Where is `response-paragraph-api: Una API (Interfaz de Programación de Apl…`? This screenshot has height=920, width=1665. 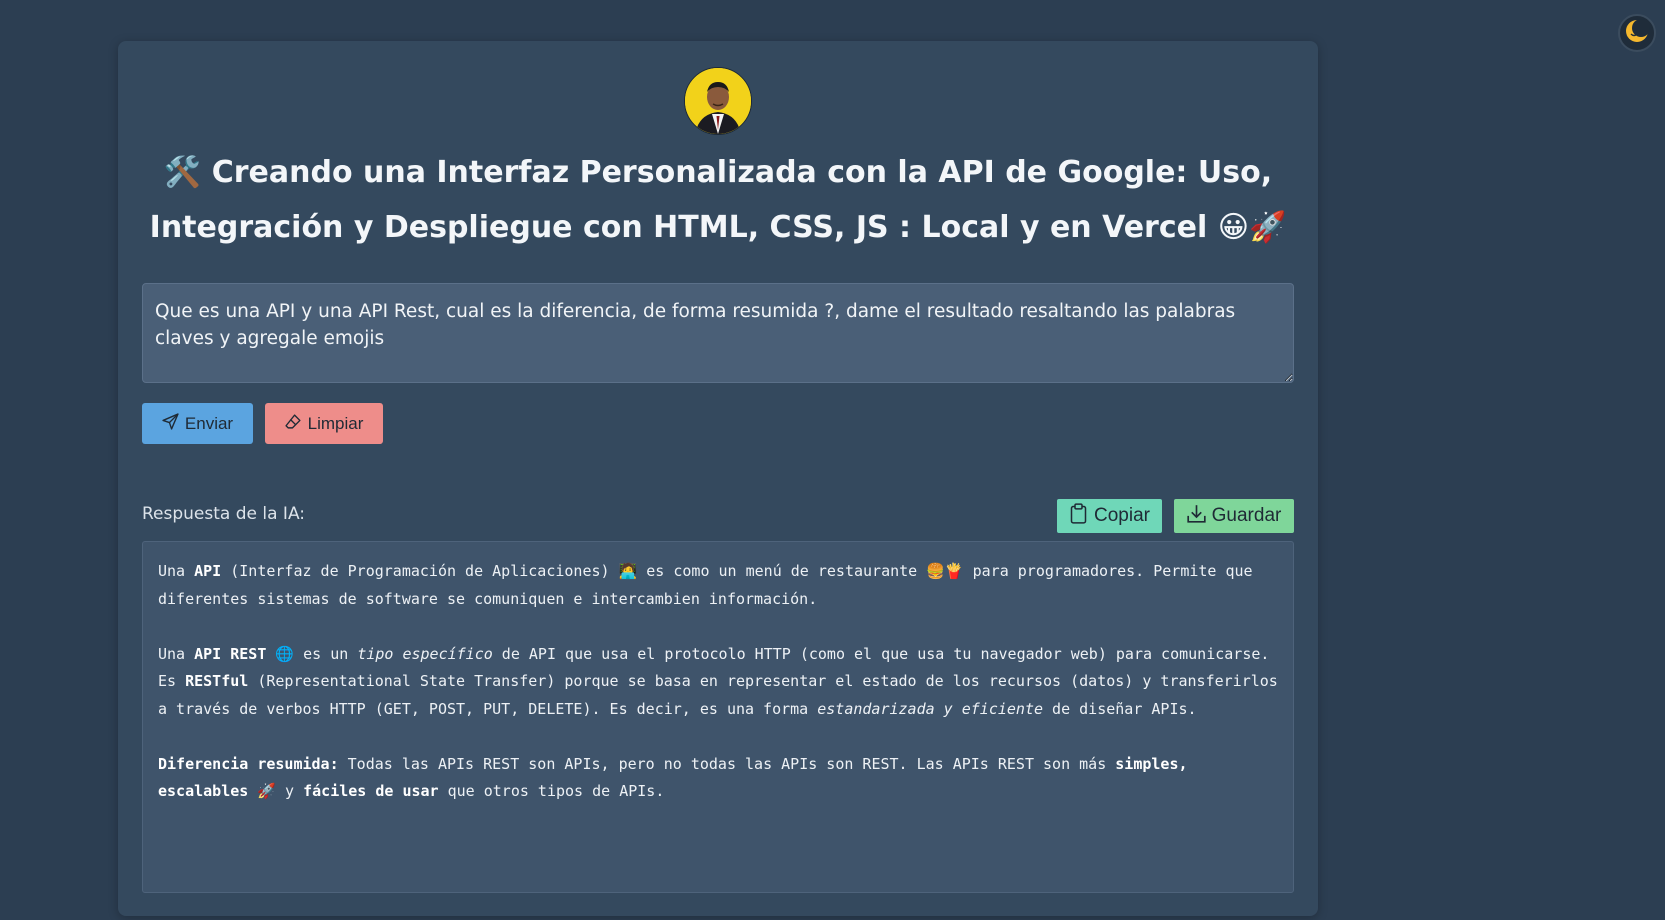
response-paragraph-api: Una API (Interfaz de Programación de Apl… is located at coordinates (705, 585).